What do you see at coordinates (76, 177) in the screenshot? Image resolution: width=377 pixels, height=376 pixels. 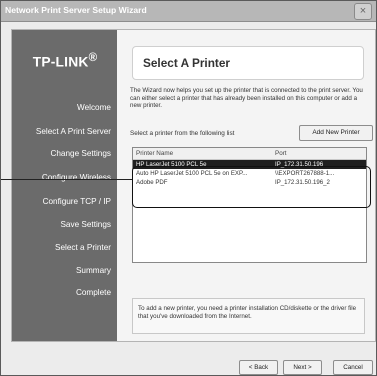 I see `sidebar-item-configure-wireless: Configure Wireless` at bounding box center [76, 177].